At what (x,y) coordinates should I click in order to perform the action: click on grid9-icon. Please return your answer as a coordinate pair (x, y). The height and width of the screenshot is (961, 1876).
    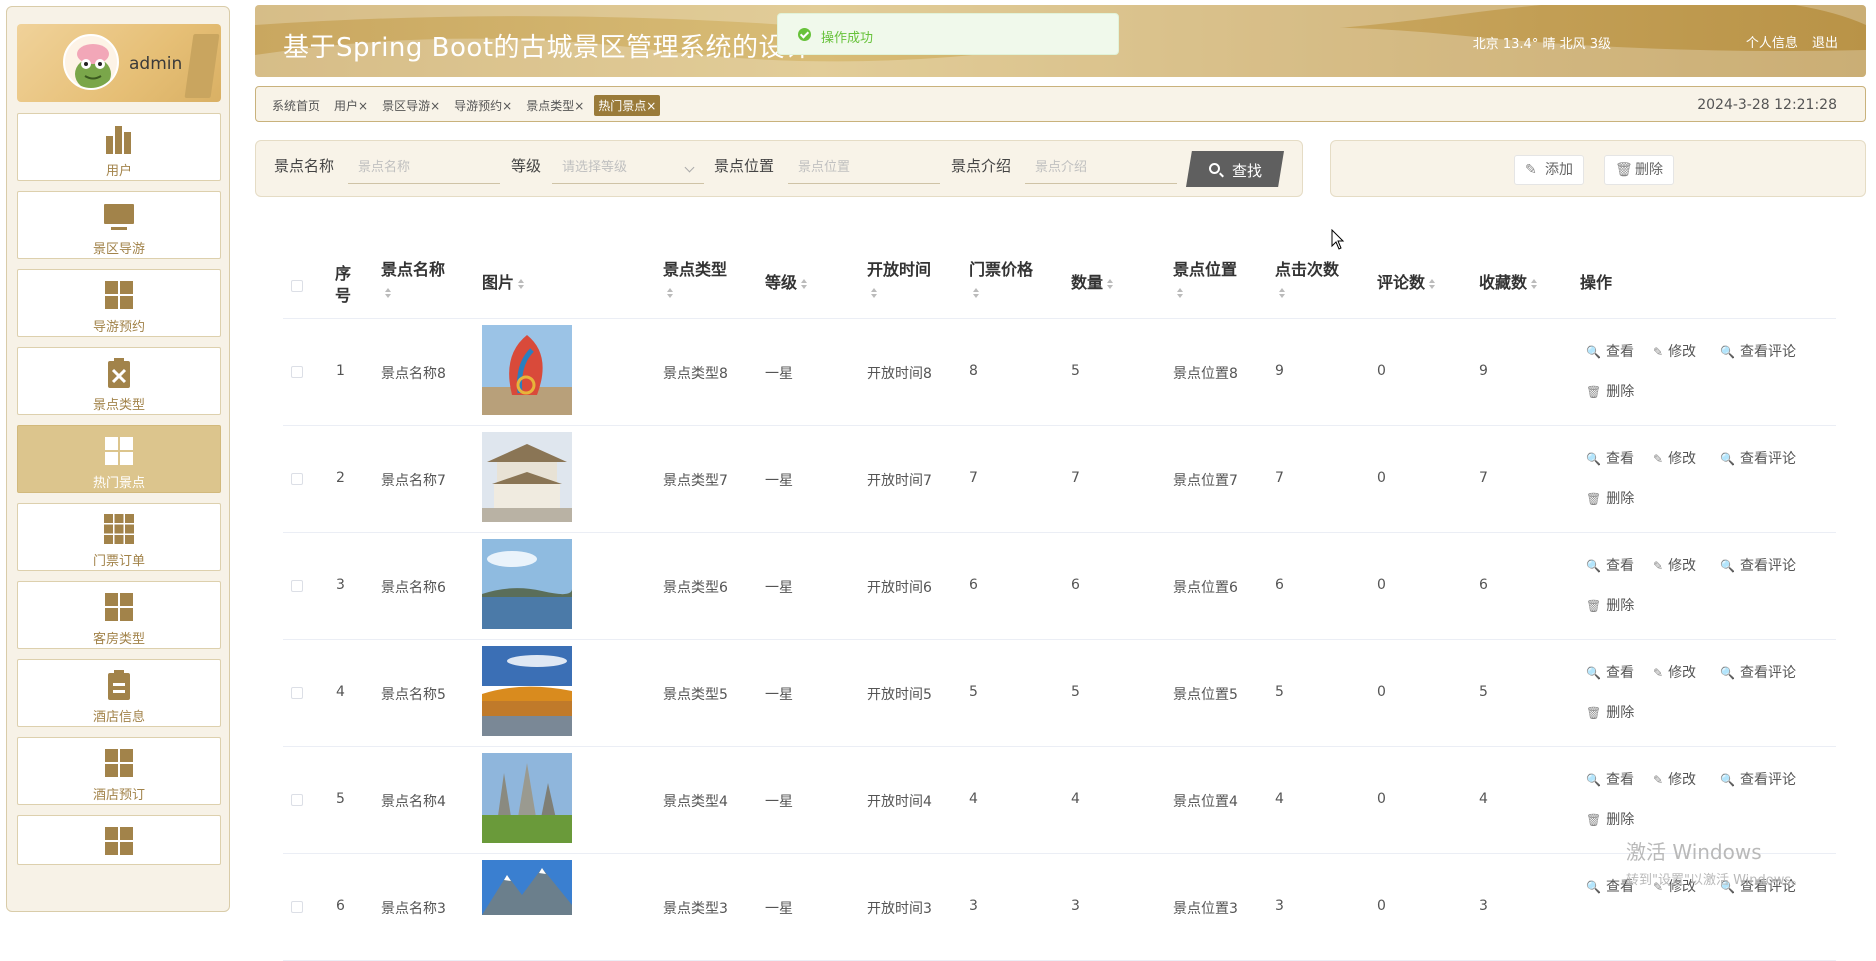
    Looking at the image, I should click on (119, 529).